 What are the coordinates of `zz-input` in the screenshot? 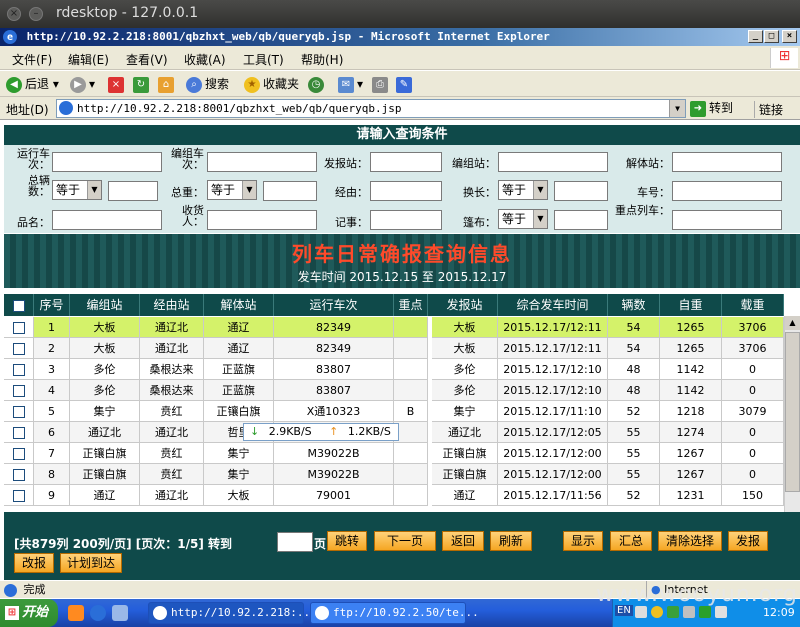 It's located at (290, 191).